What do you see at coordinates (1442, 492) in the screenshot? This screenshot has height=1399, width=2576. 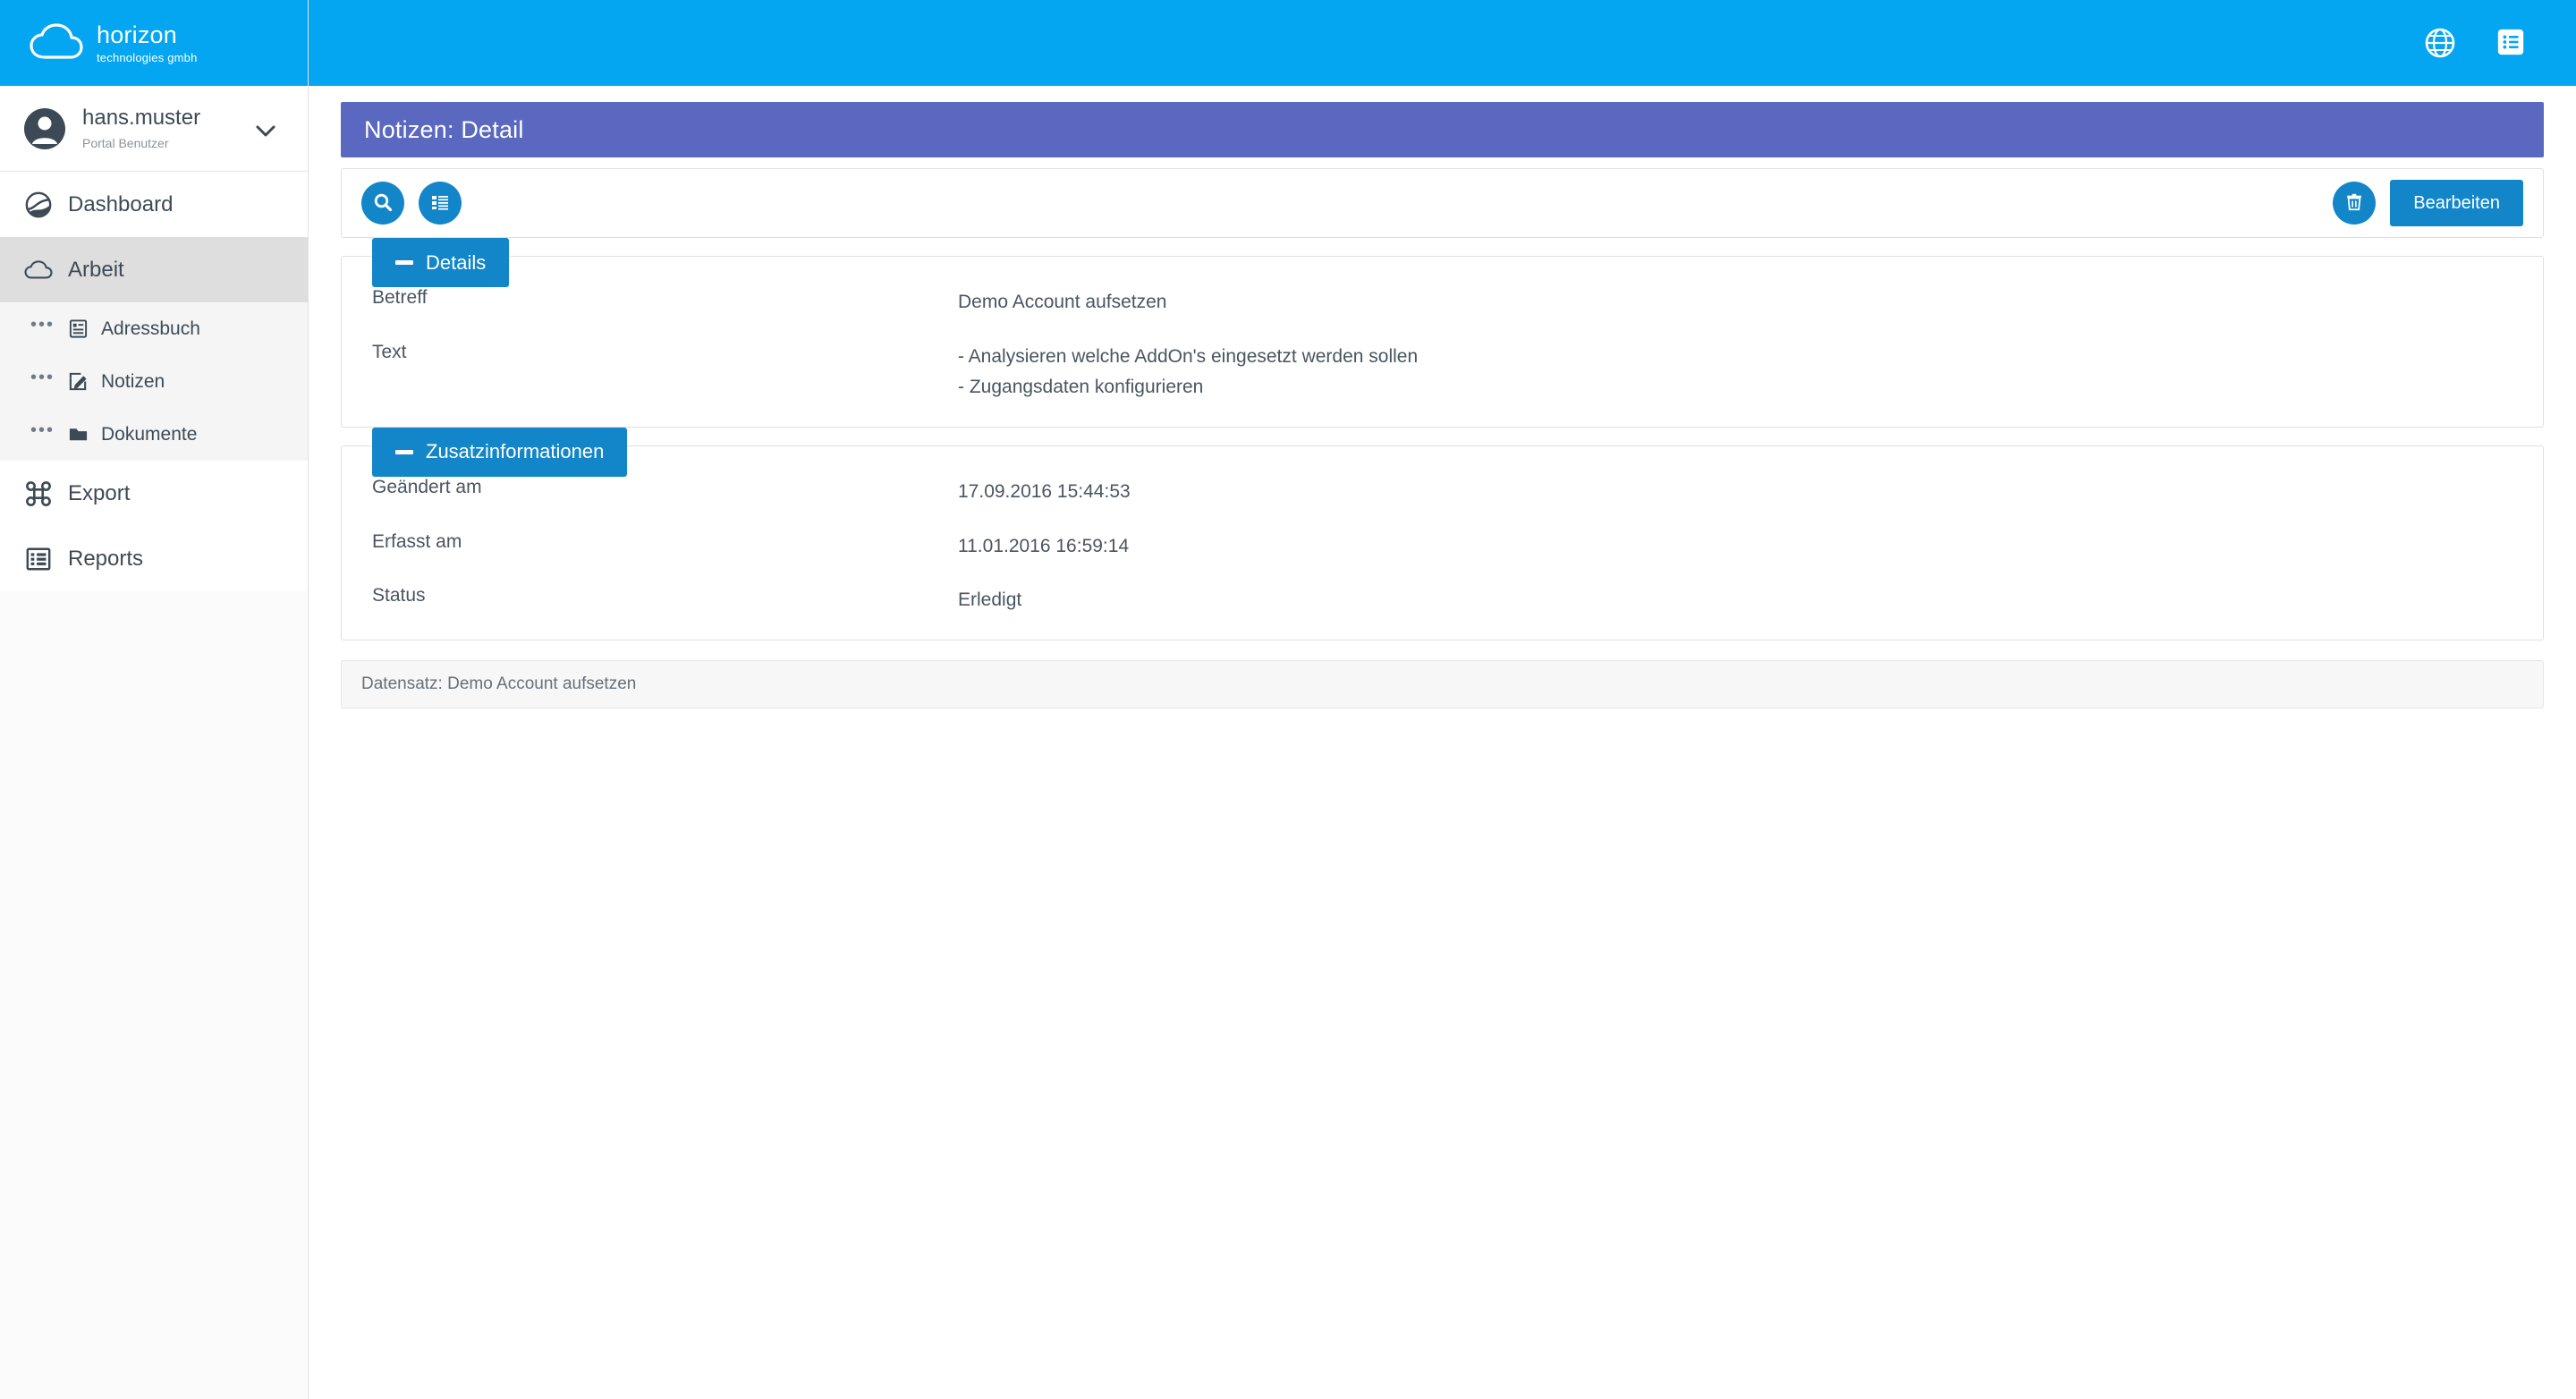 I see `field-row: Geändert am 17.09.2016 15:44:53` at bounding box center [1442, 492].